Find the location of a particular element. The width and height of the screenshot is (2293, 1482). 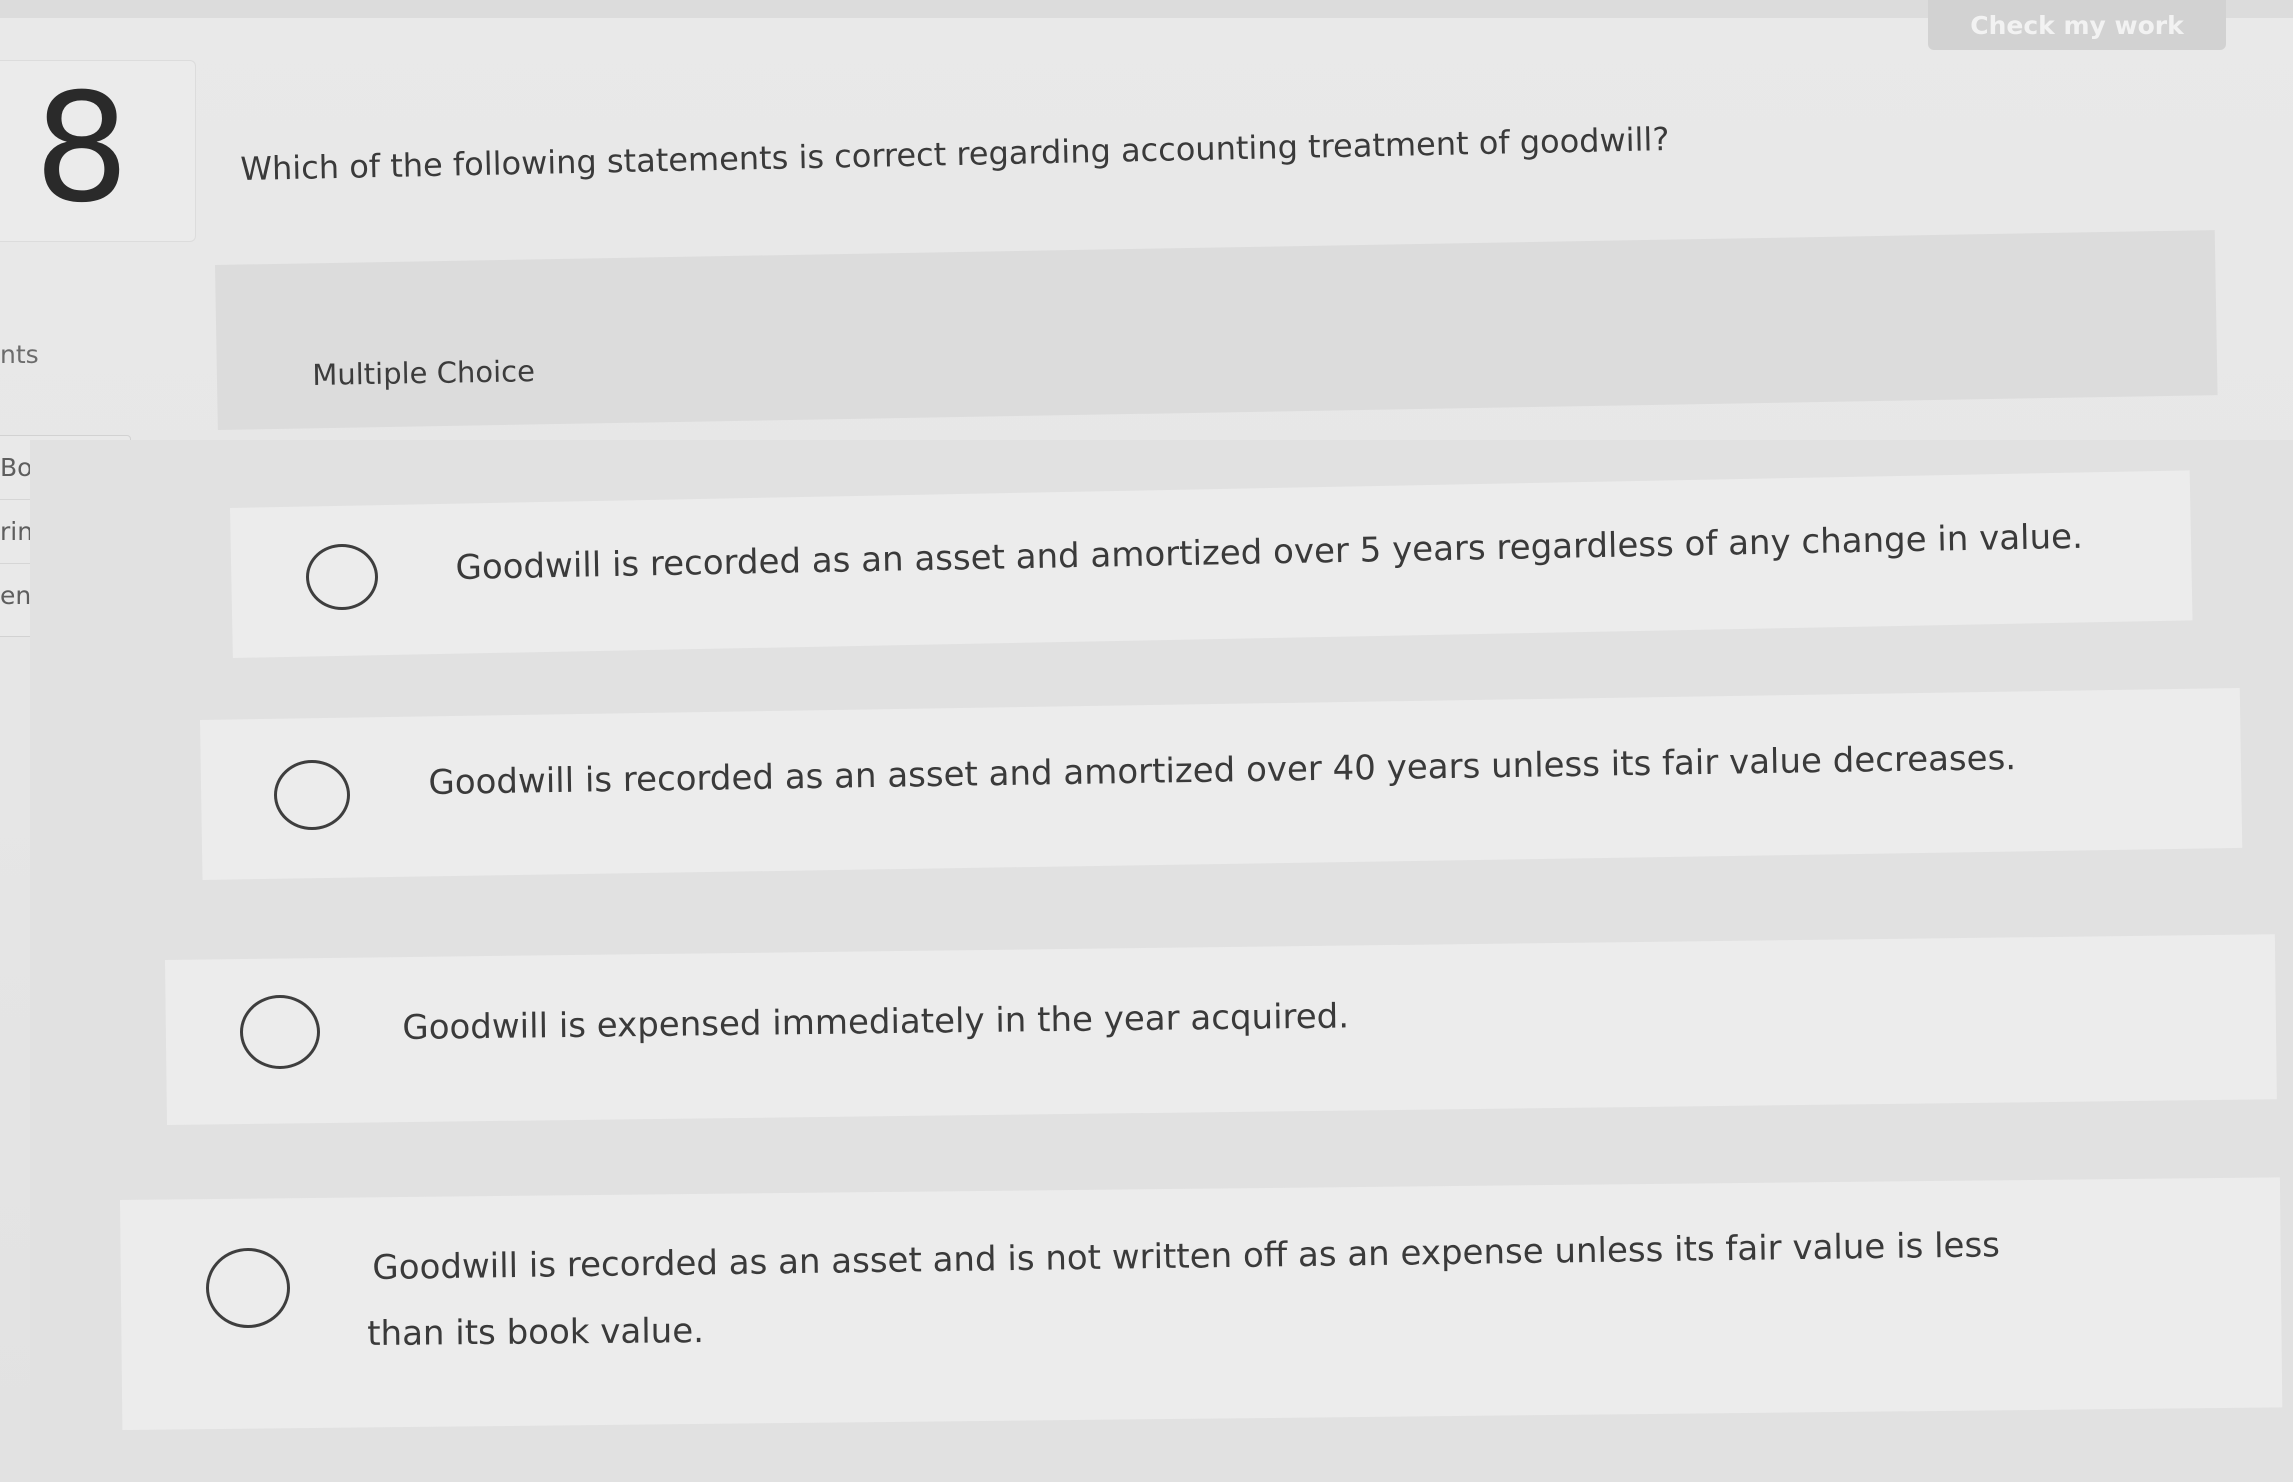

choice-1-radio is located at coordinates (342, 577).